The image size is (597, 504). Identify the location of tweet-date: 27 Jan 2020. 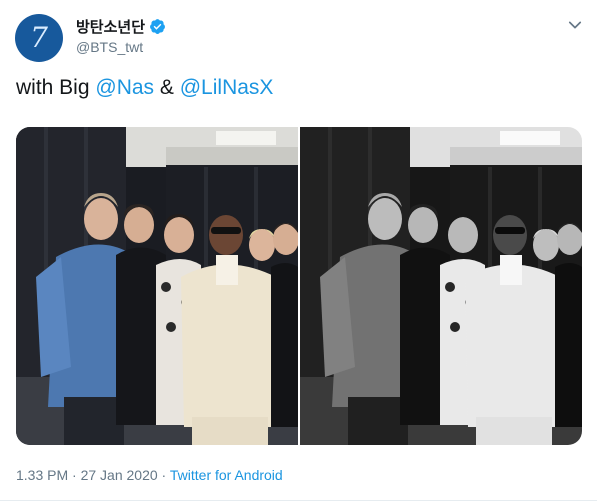
(119, 475).